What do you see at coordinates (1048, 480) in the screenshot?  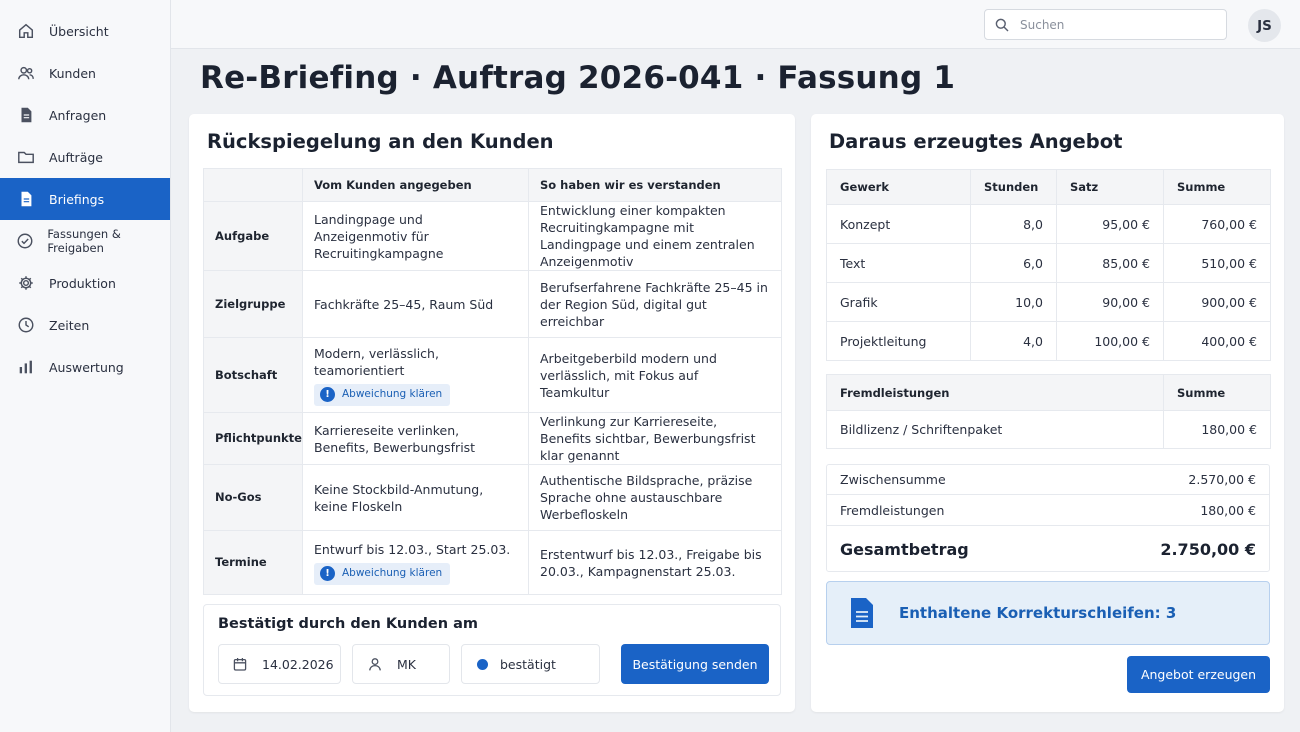 I see `subtotal-row: Zwischensumme 2.570,00 €` at bounding box center [1048, 480].